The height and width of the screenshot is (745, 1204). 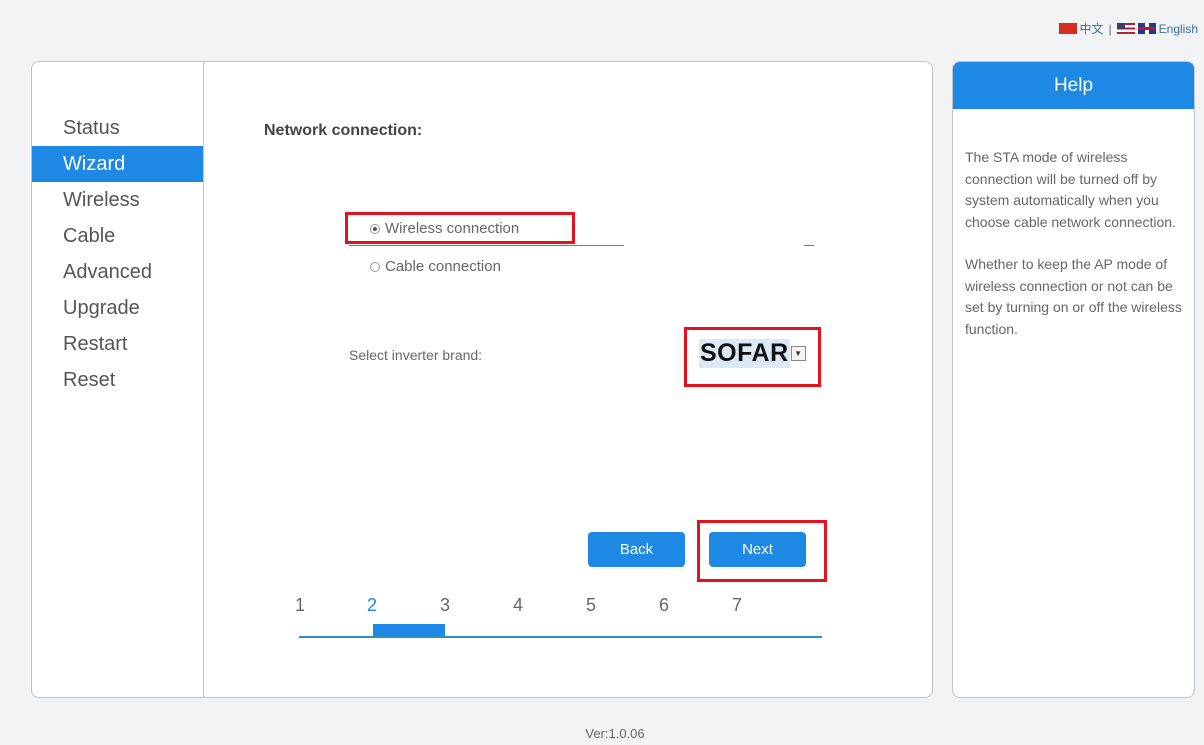 I want to click on radio-unchecked-icon, so click(x=375, y=266).